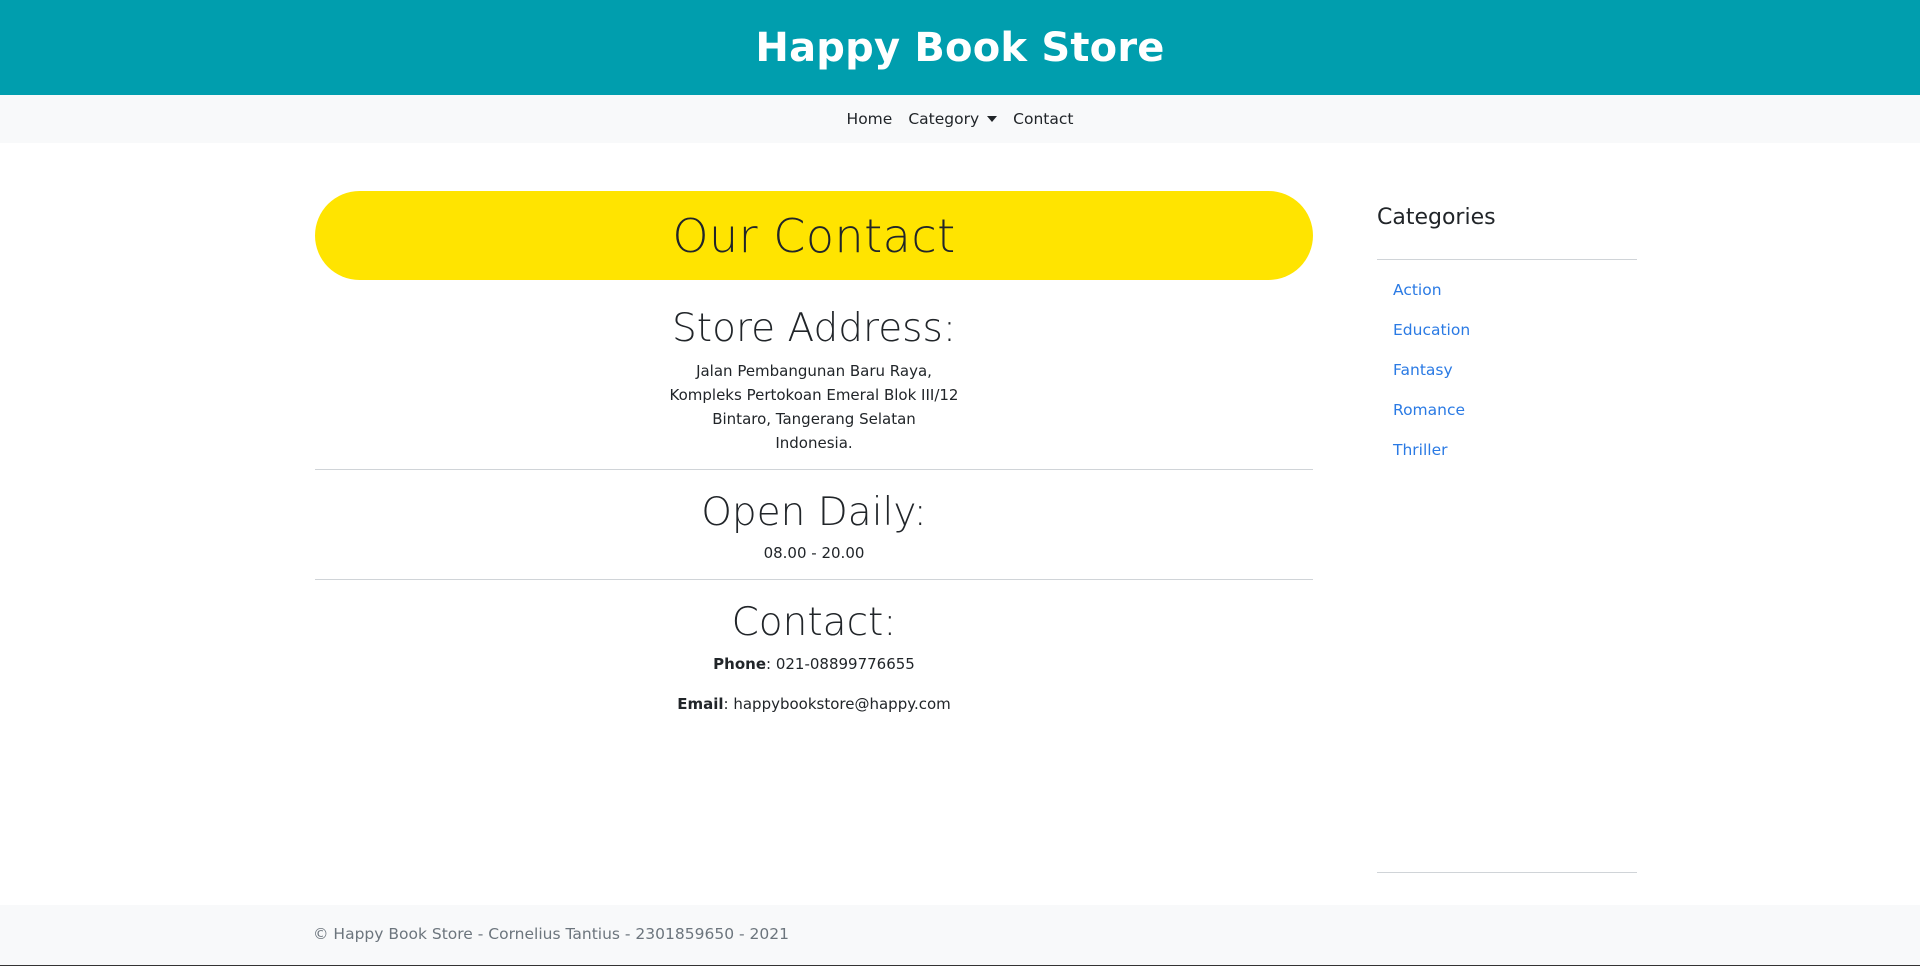  Describe the element at coordinates (1507, 300) in the screenshot. I see `list-item: Action` at that location.